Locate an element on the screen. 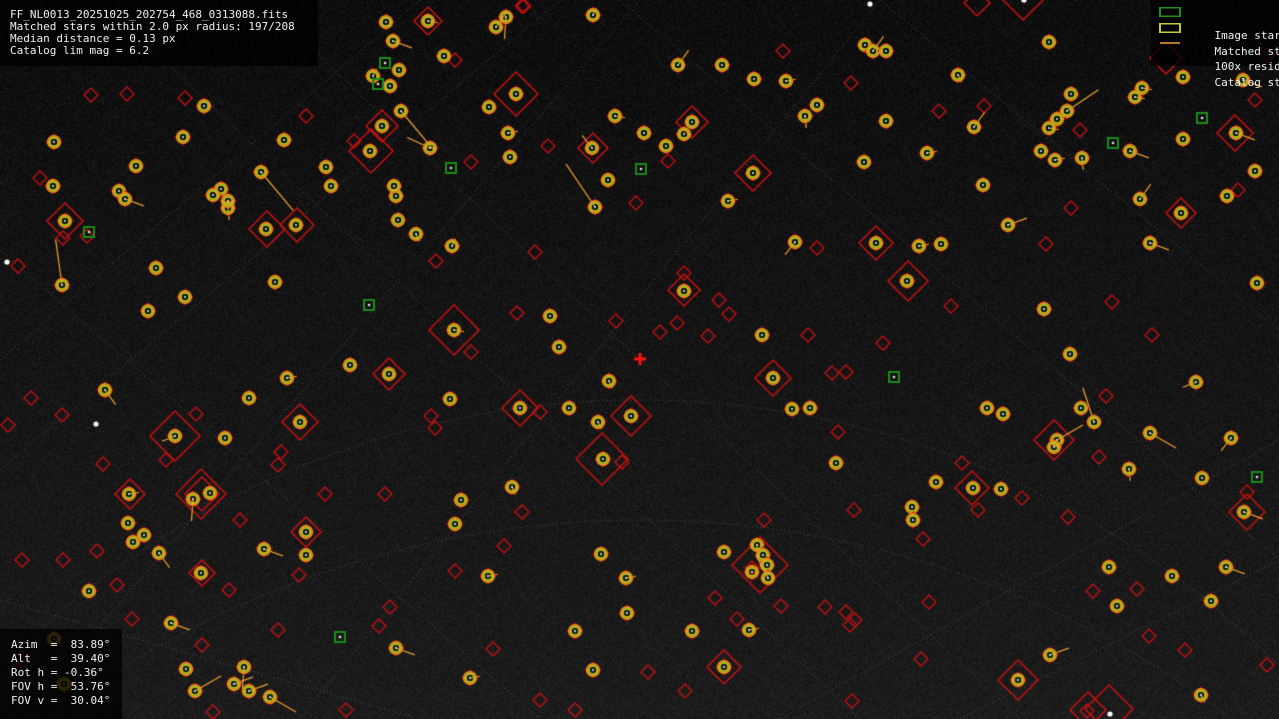 This screenshot has width=1279, height=719. red-diamond-icon is located at coordinates (1170, 58).